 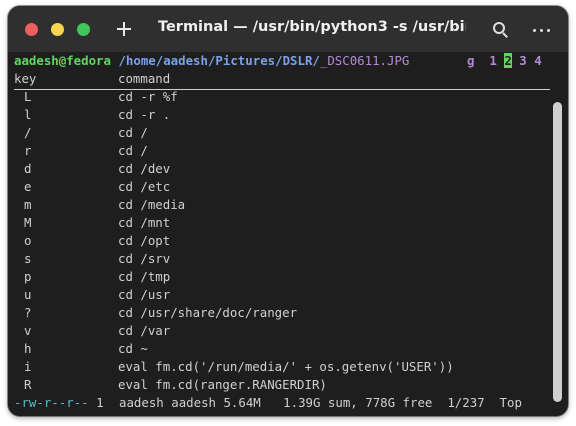 I want to click on table-row-command: cd /srv, so click(x=144, y=258).